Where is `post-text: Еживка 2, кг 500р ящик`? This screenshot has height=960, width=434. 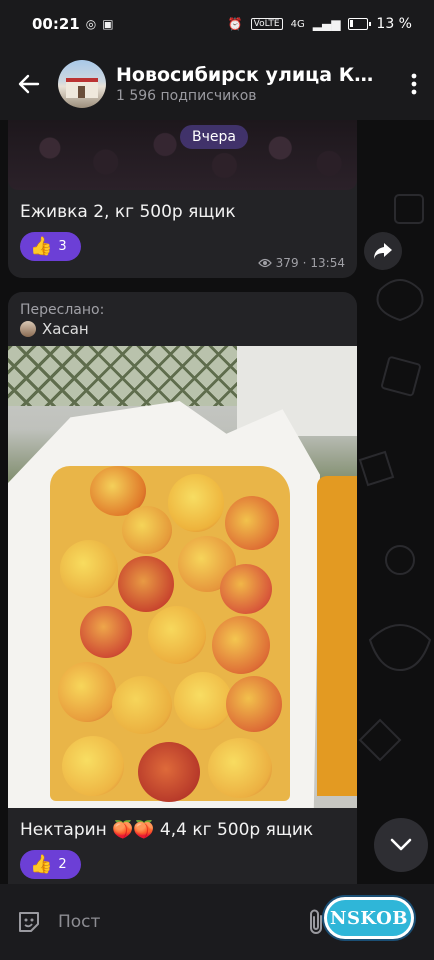
post-text: Еживка 2, кг 500р ящик is located at coordinates (128, 212).